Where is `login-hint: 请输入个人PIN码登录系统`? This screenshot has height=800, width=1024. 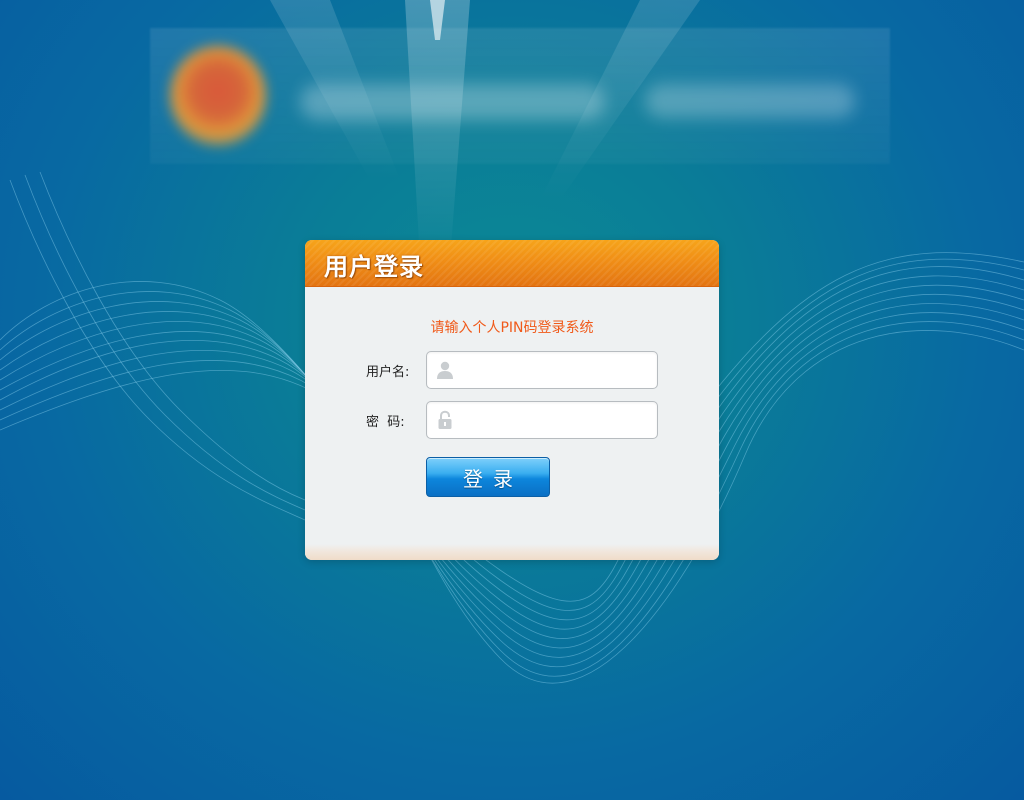
login-hint: 请输入个人PIN码登录系统 is located at coordinates (512, 328).